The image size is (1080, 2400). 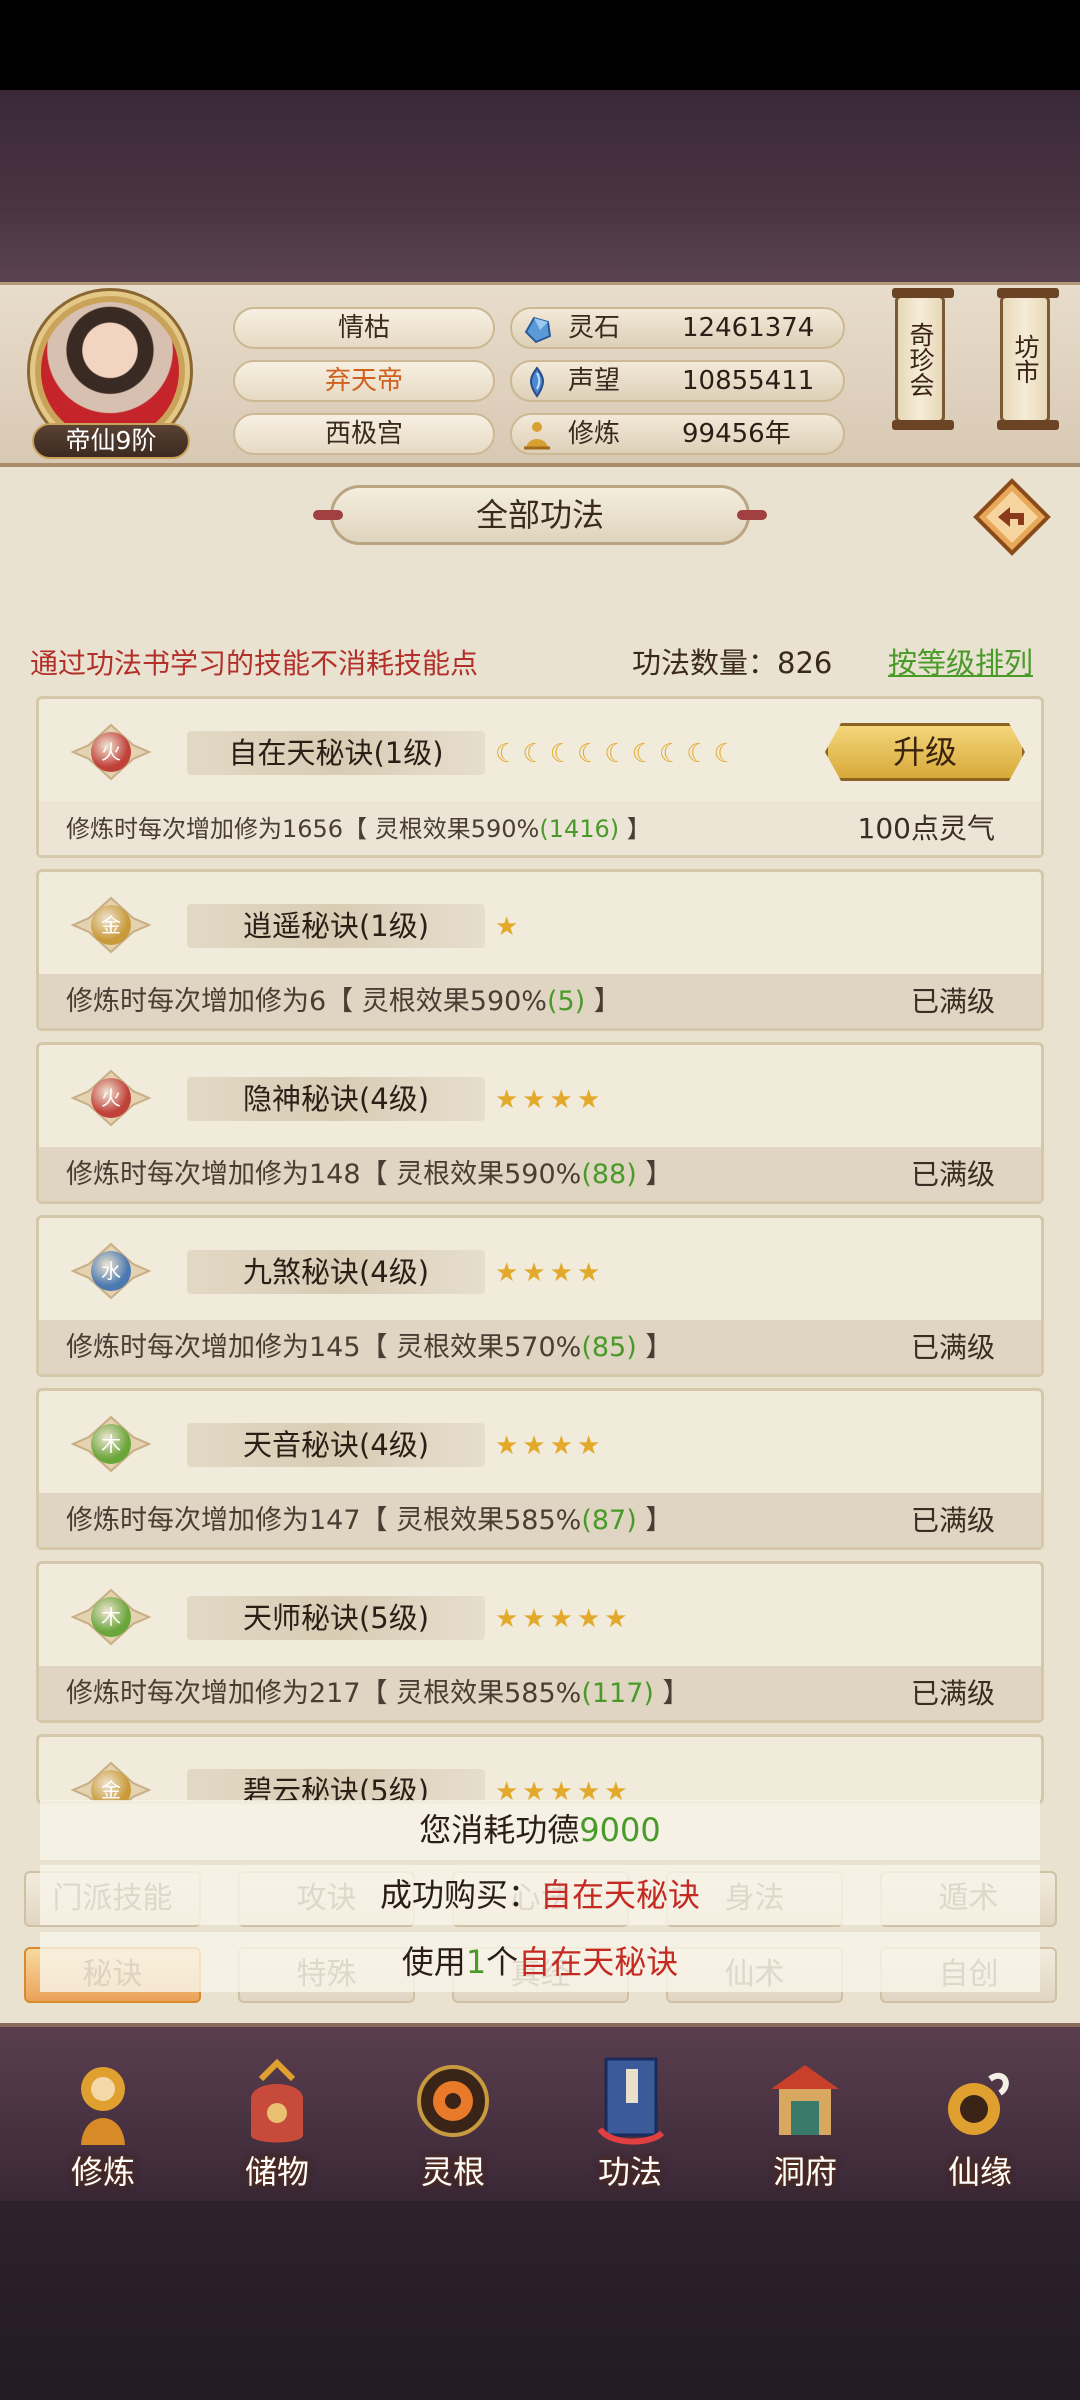 What do you see at coordinates (540, 187) in the screenshot?
I see `top-background` at bounding box center [540, 187].